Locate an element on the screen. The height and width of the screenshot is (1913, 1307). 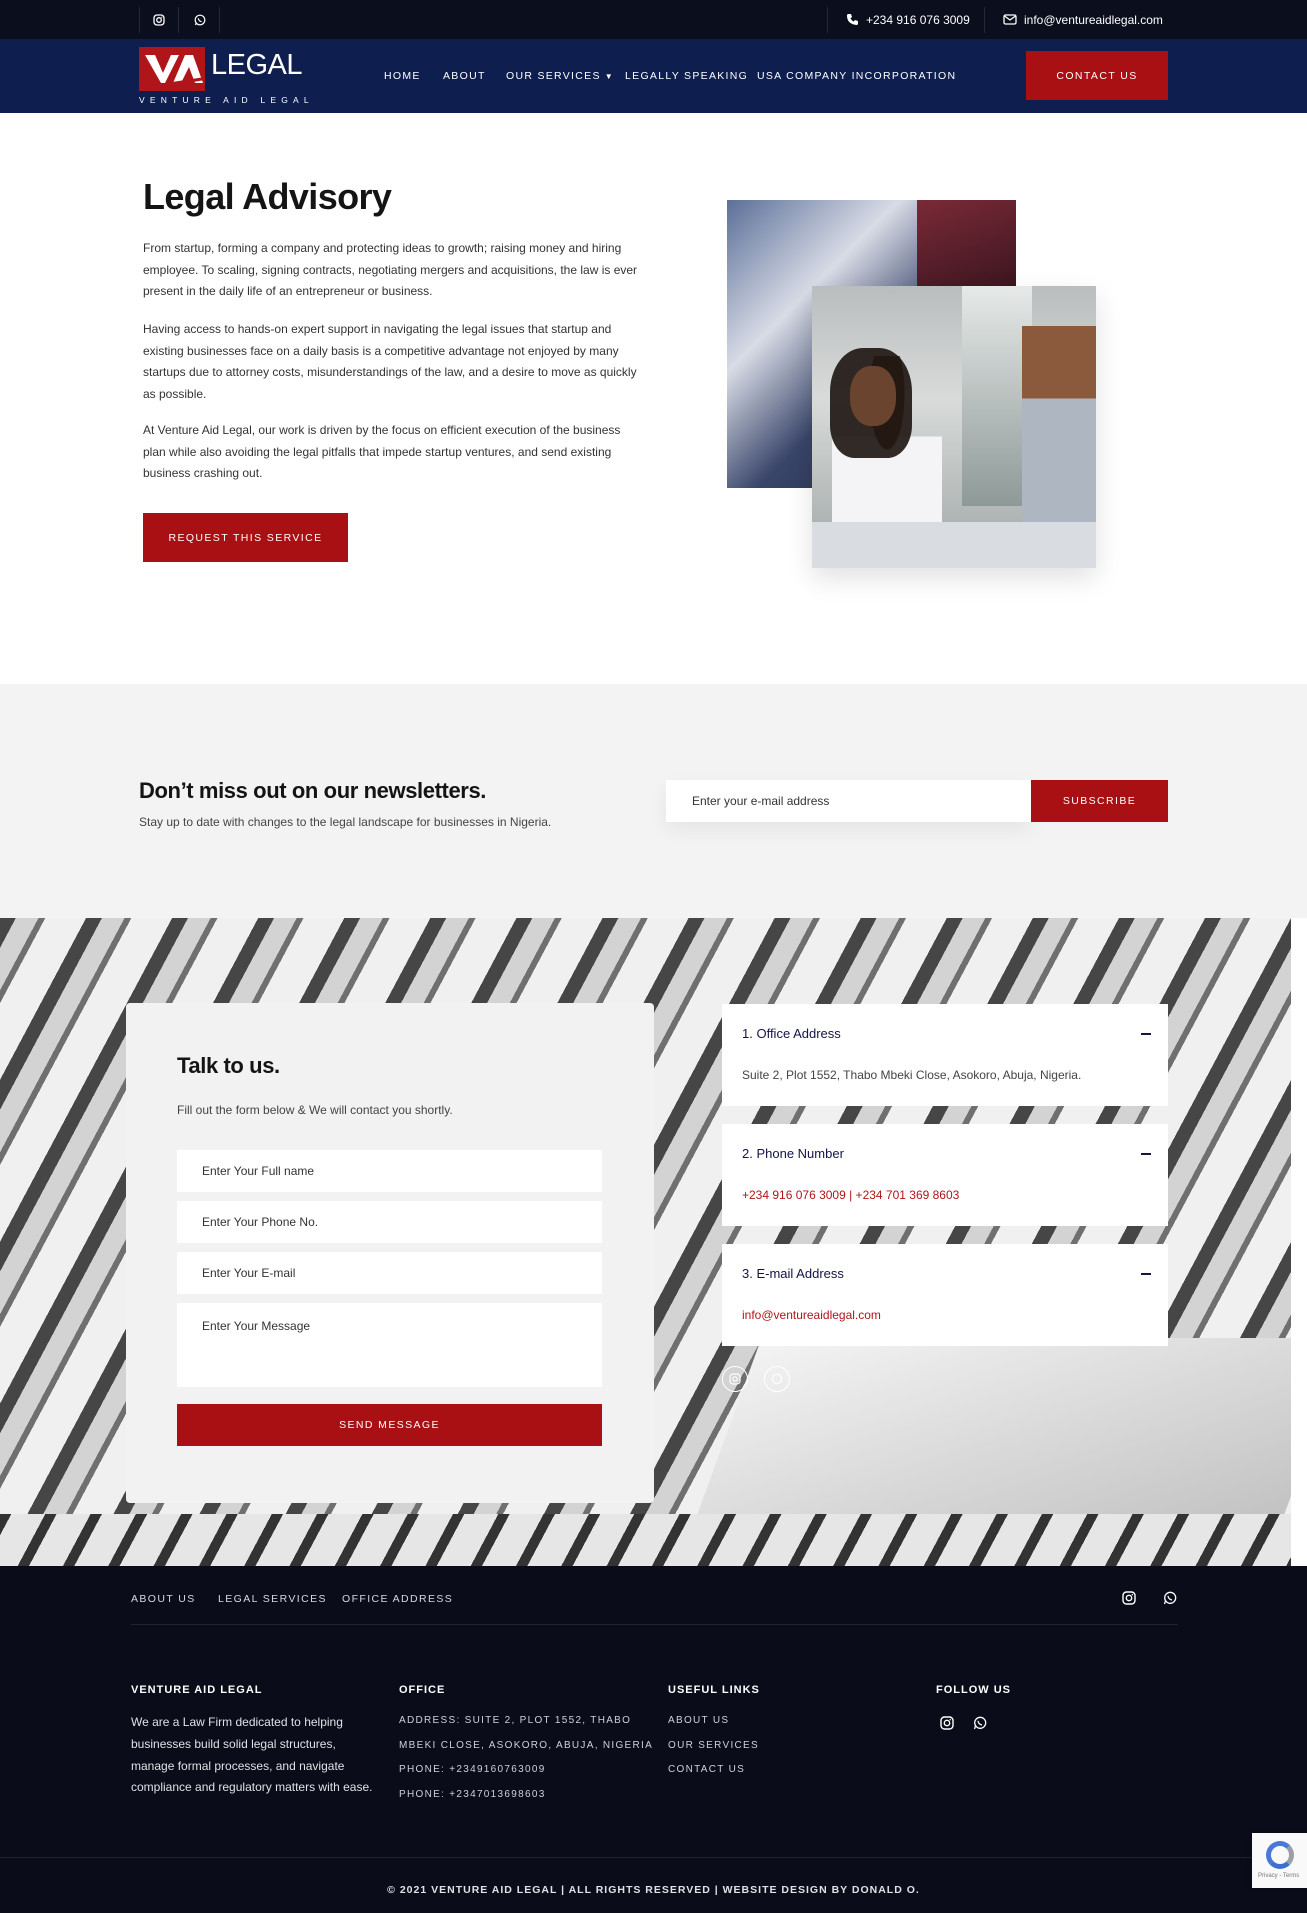
page-title: Legal Advisory is located at coordinates (267, 196).